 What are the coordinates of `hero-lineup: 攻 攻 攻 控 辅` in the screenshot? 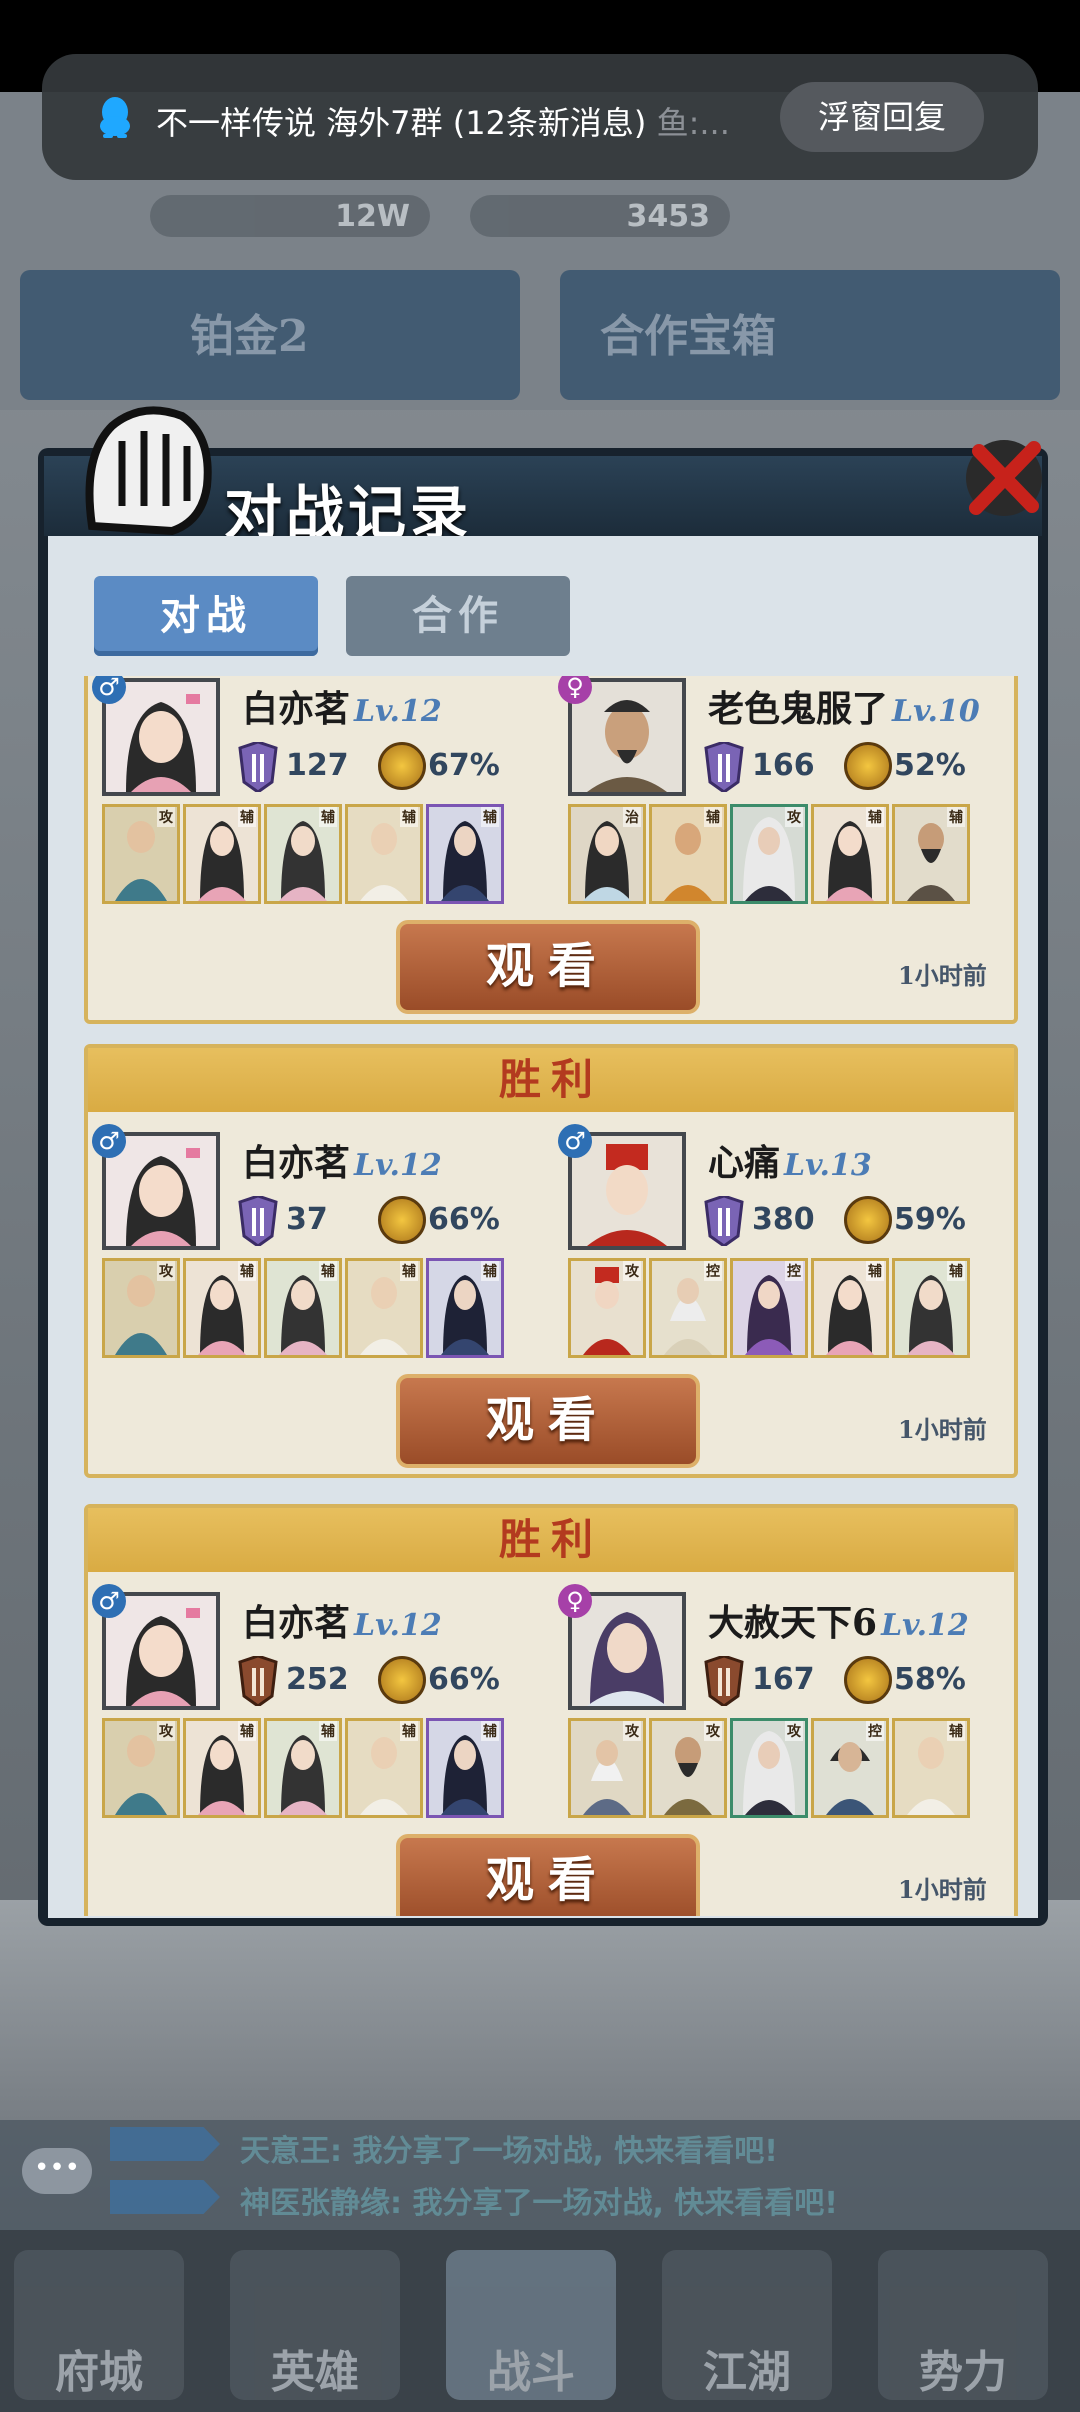 It's located at (769, 1768).